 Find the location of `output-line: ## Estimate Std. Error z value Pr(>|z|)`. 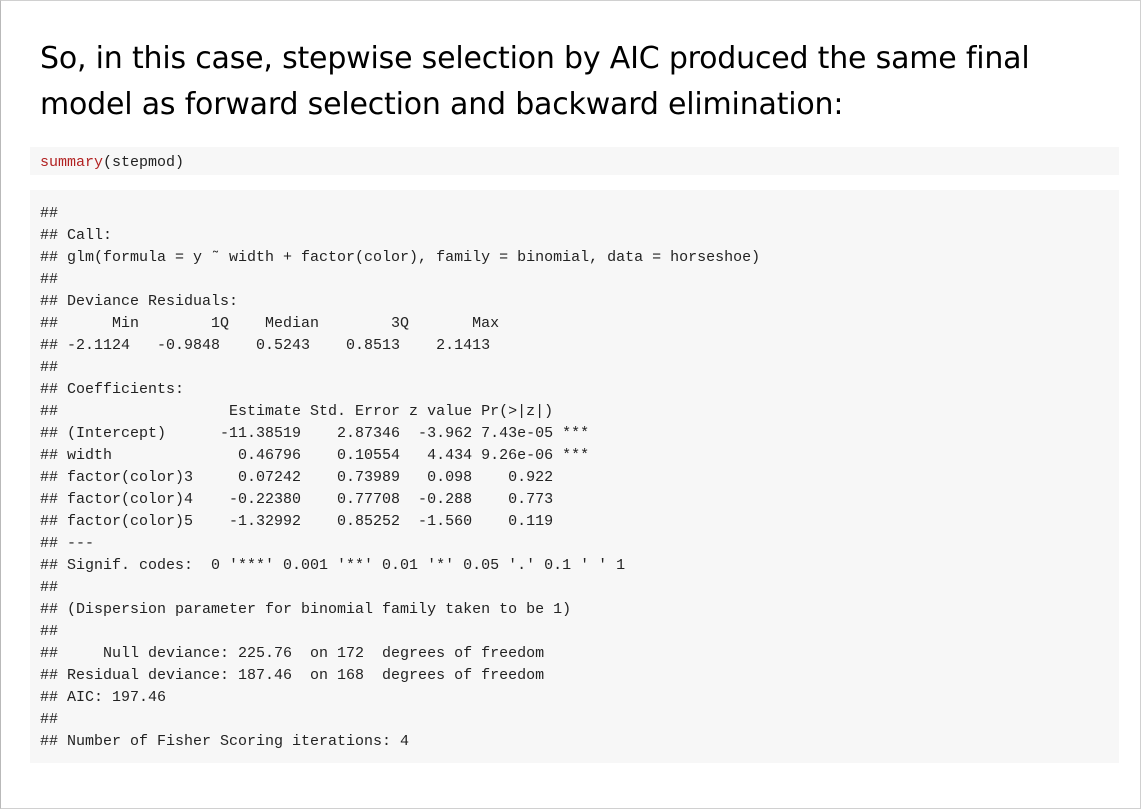

output-line: ## Estimate Std. Error z value Pr(>|z|) is located at coordinates (297, 411).